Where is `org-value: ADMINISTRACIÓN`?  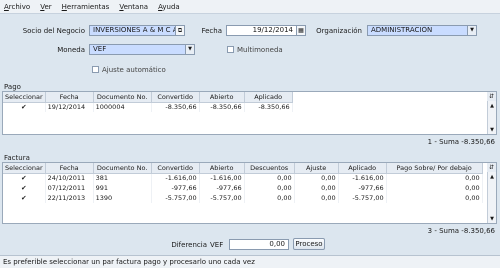 org-value: ADMINISTRACIÓN is located at coordinates (402, 30).